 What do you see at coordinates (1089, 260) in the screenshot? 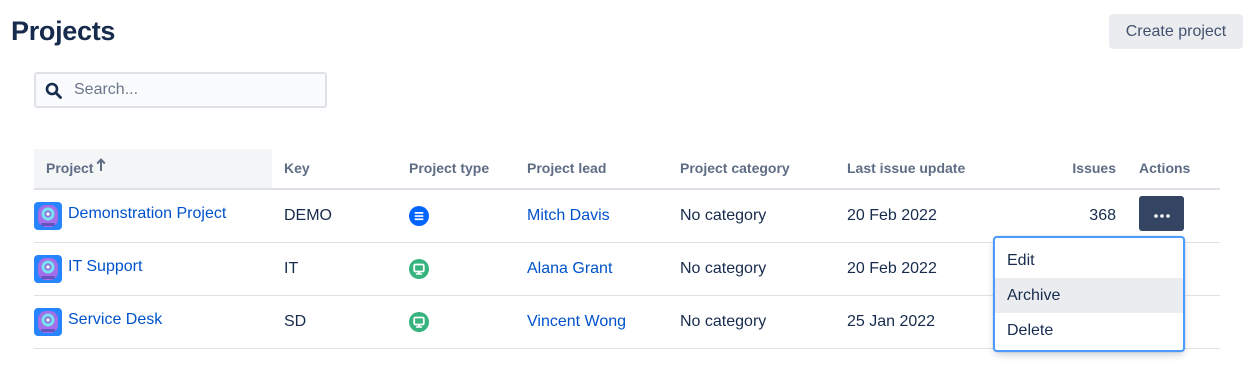
I see `menu-item-edit: Edit` at bounding box center [1089, 260].